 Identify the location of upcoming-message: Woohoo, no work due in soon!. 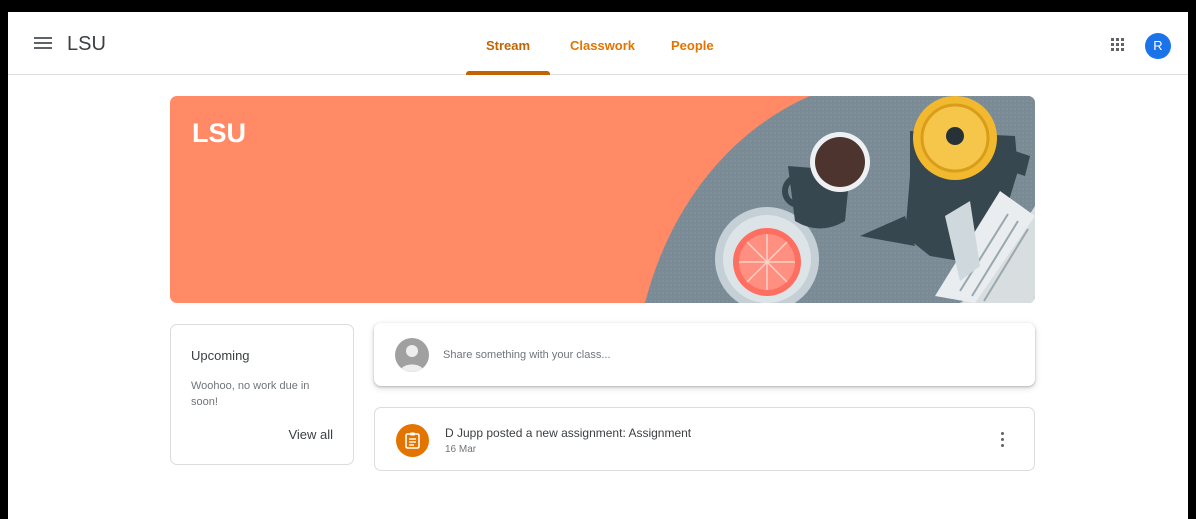
(250, 394).